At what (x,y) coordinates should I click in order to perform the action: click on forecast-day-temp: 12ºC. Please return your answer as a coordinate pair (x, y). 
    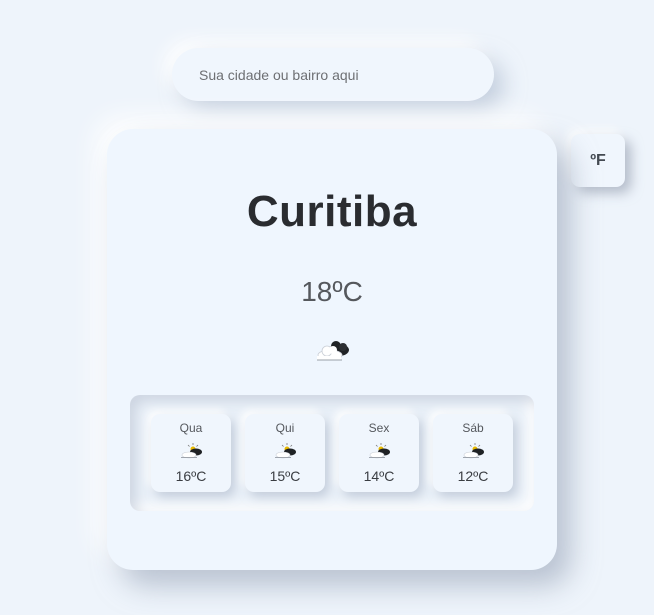
    Looking at the image, I should click on (473, 476).